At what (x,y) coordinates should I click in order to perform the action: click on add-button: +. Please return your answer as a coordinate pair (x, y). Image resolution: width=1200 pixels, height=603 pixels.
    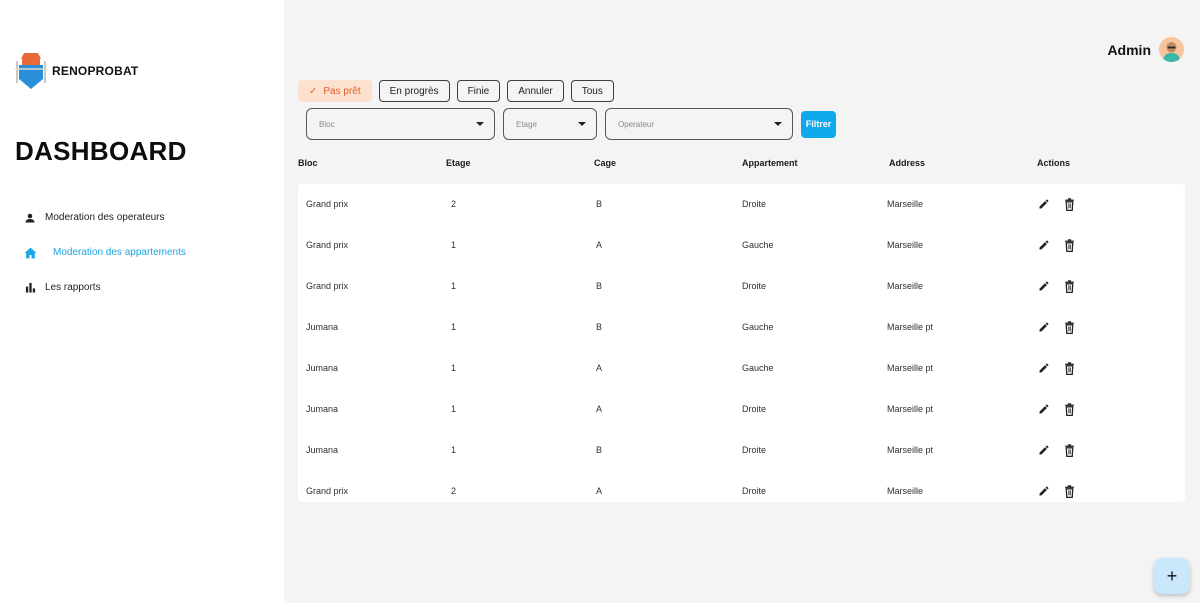
    Looking at the image, I should click on (1172, 576).